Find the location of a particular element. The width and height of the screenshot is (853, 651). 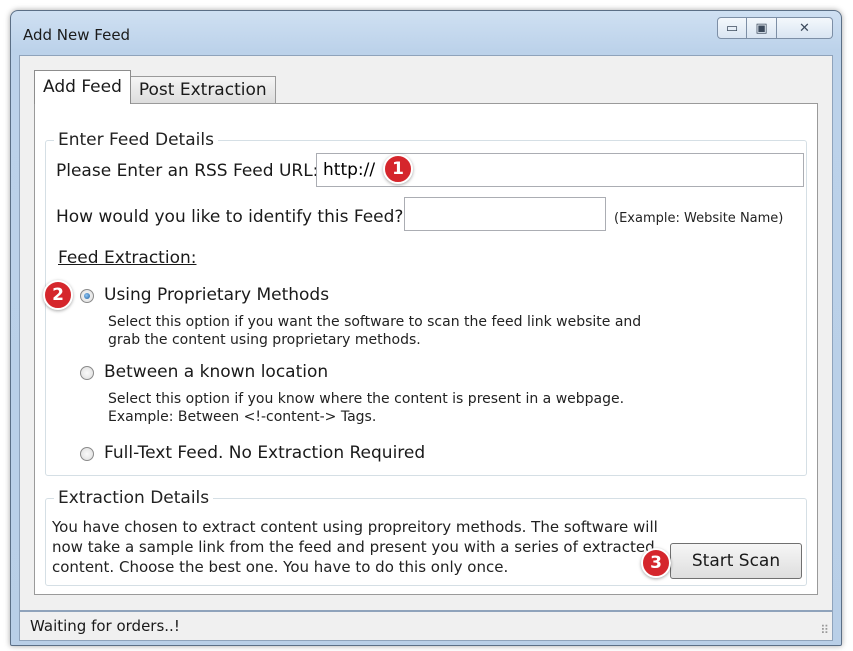

maximize-button: ▣ is located at coordinates (762, 28).